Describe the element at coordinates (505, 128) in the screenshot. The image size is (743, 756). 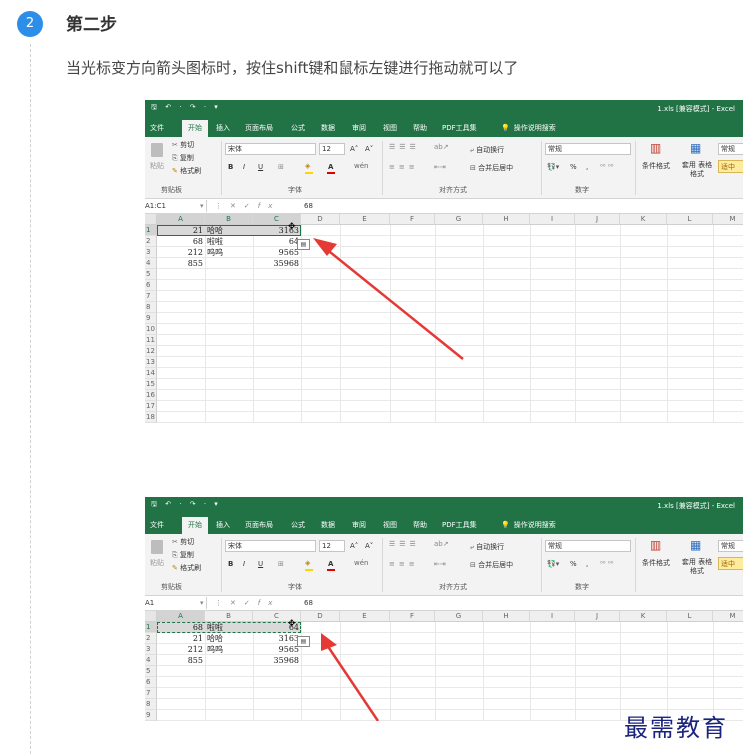
I see `lightbulb-icon: 💡` at that location.